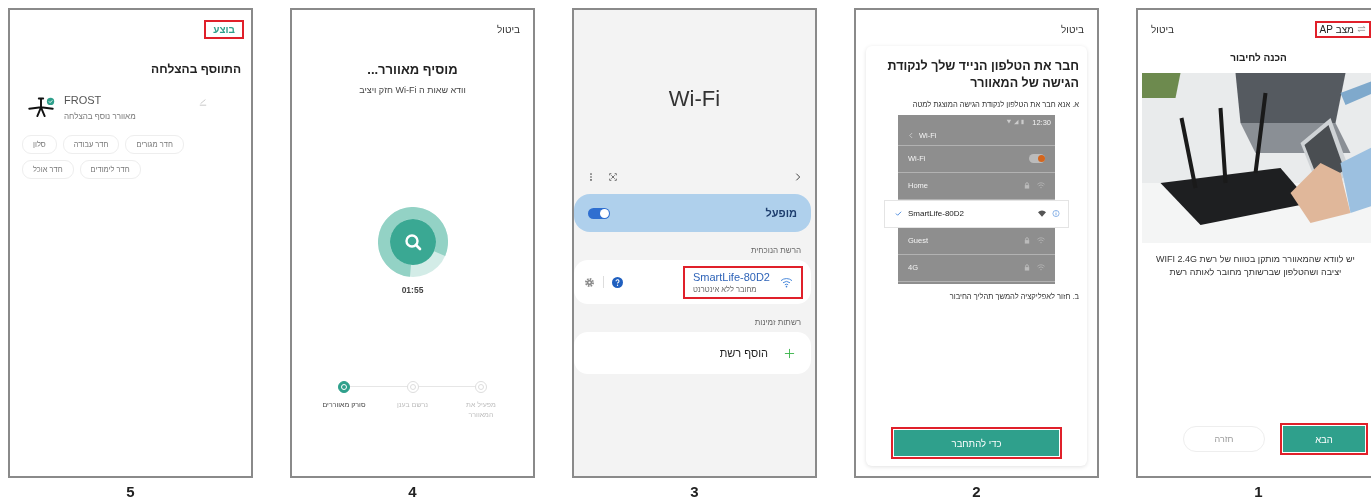 This screenshot has height=502, width=1371. Describe the element at coordinates (1056, 214) in the screenshot. I see `info-icon` at that location.